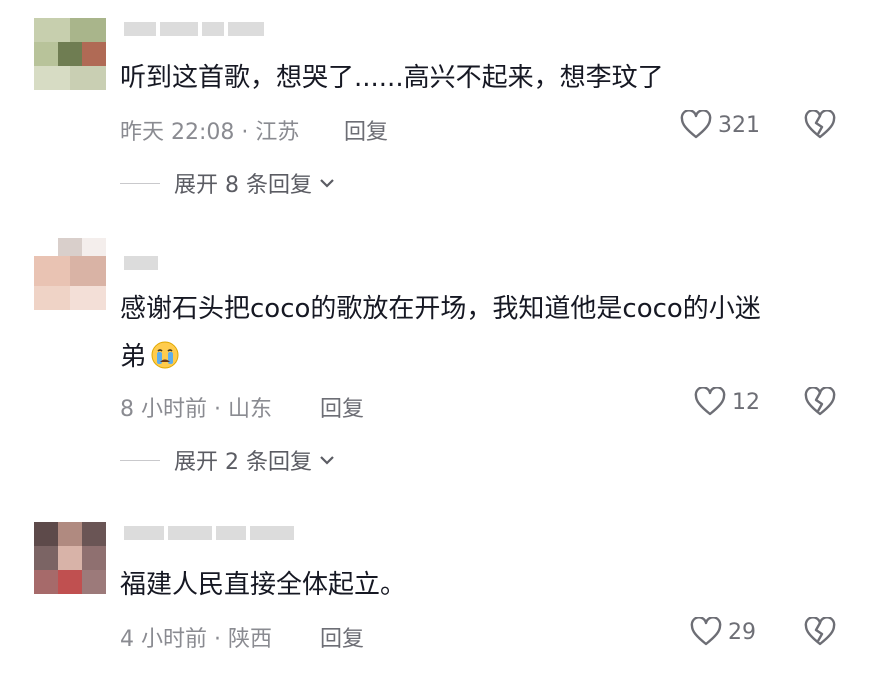  I want to click on comment-meta: 昨天 22:08 · 江苏, so click(210, 132).